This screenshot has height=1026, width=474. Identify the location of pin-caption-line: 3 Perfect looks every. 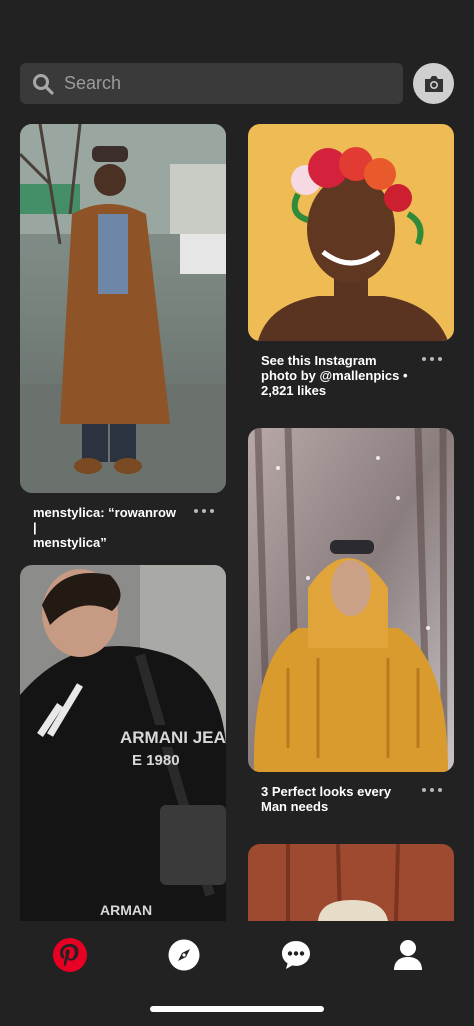
(326, 791).